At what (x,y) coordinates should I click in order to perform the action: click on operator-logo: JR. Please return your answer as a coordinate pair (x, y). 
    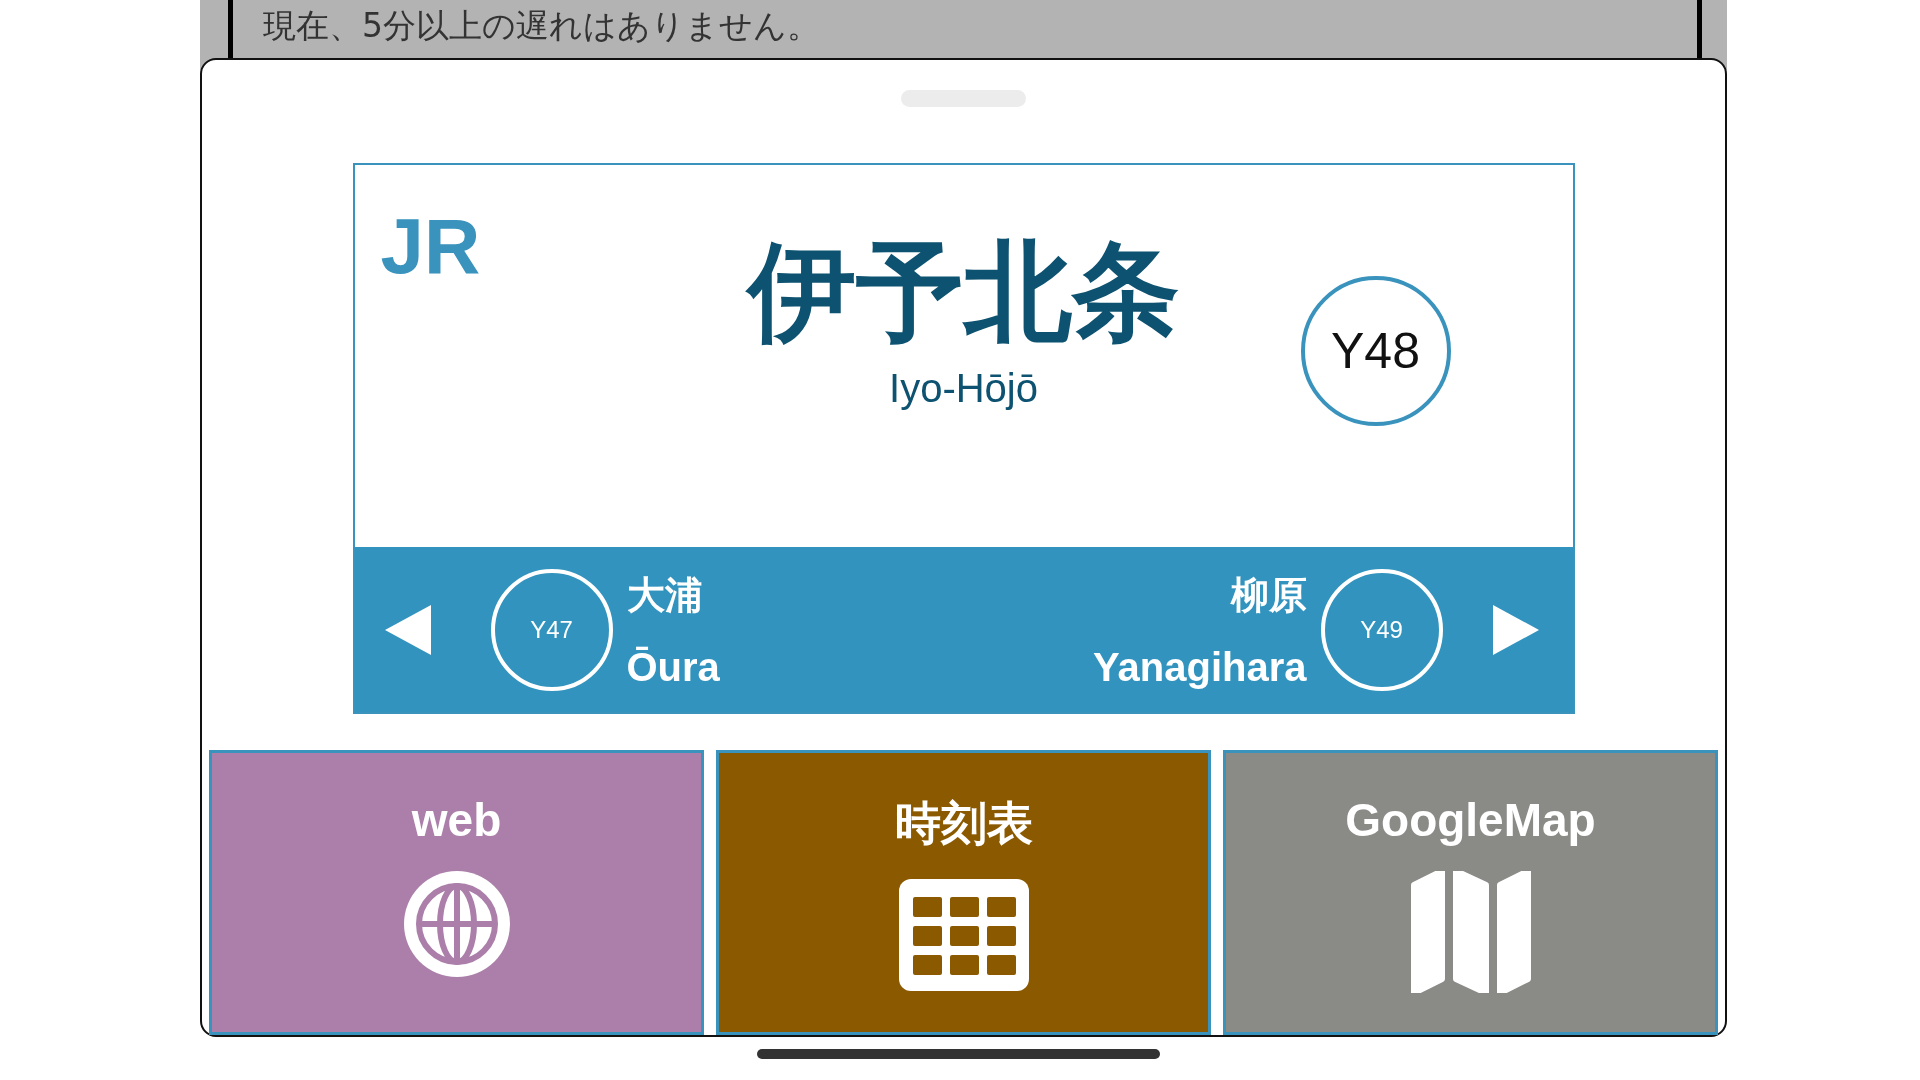
    Looking at the image, I should click on (430, 246).